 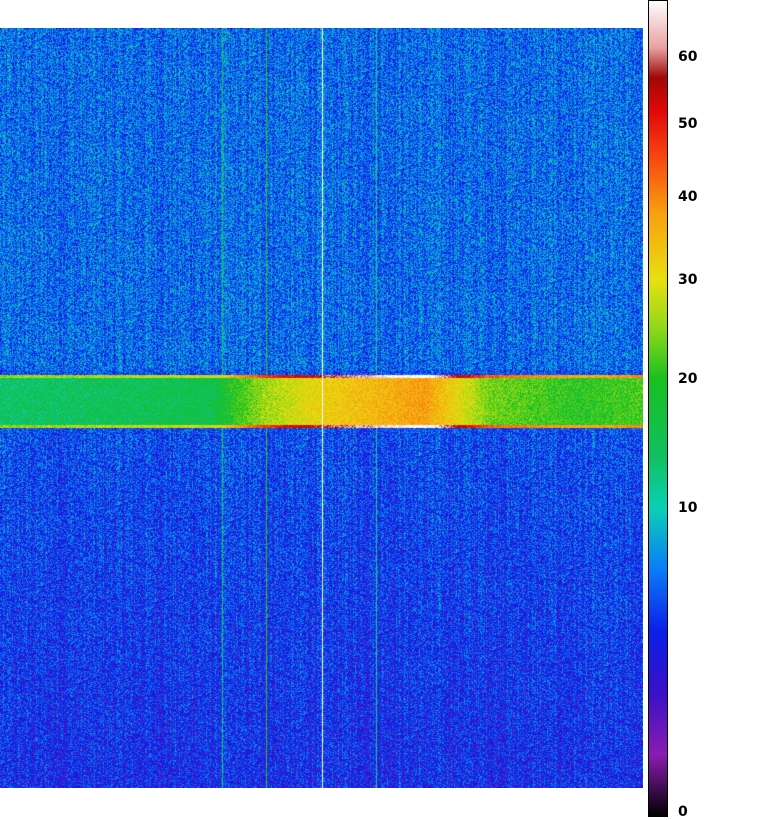 What do you see at coordinates (688, 379) in the screenshot?
I see `colorbar-tick-label: 20` at bounding box center [688, 379].